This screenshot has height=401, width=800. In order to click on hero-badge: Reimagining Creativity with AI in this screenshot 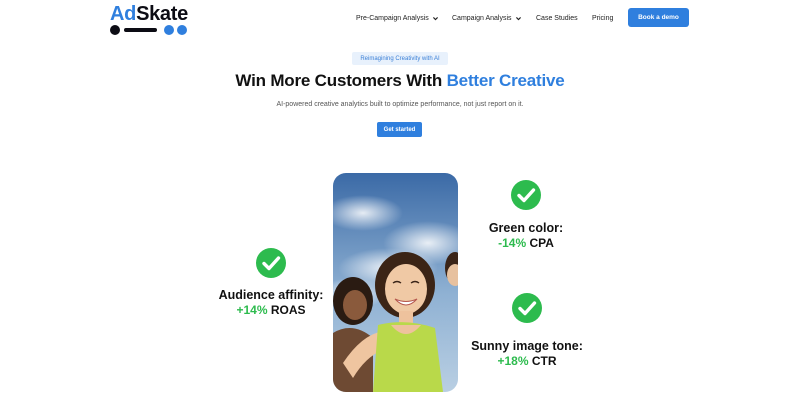, I will do `click(400, 58)`.